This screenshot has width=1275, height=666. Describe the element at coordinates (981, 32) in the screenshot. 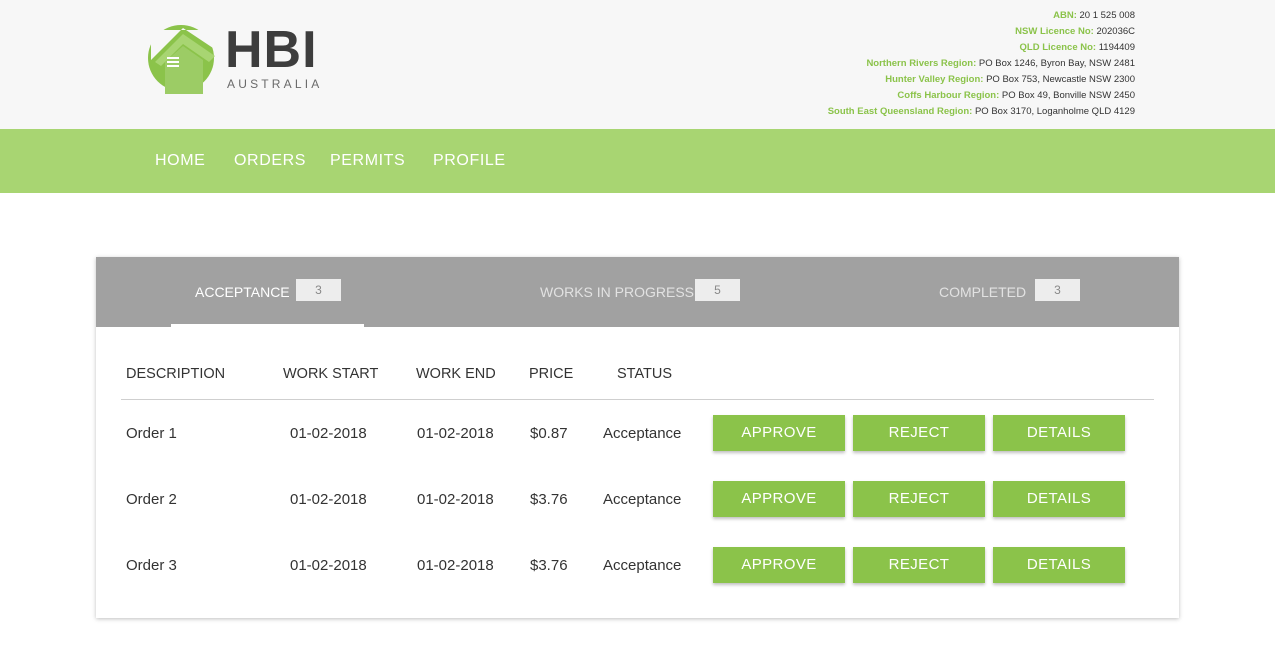

I see `nsw-licence-row: NSW Licence No: 202036C` at that location.